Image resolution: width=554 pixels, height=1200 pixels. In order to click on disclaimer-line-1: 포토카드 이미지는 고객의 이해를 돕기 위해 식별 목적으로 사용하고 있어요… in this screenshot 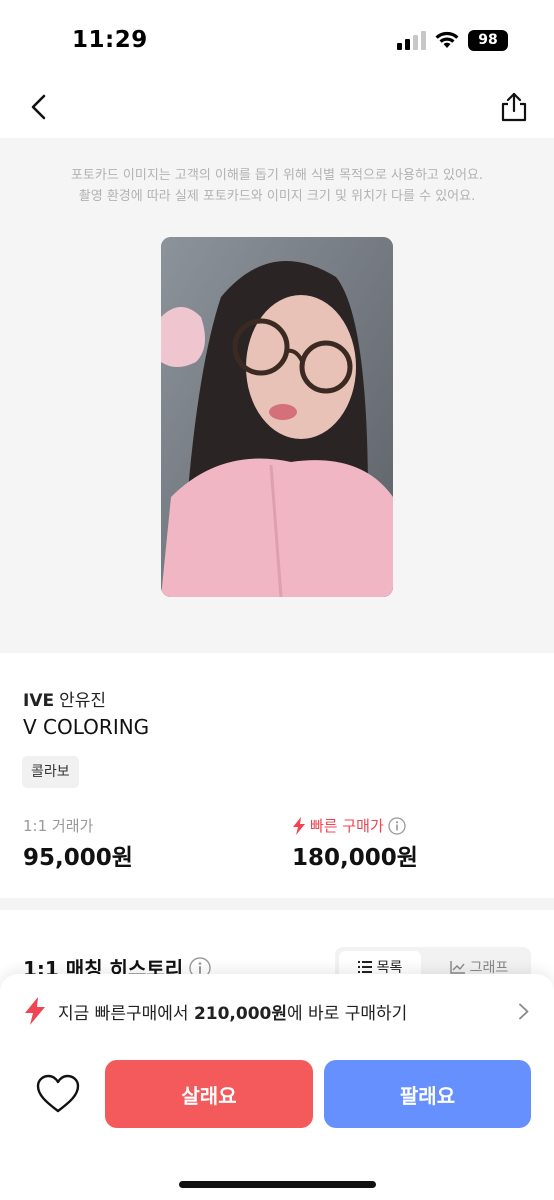, I will do `click(277, 175)`.